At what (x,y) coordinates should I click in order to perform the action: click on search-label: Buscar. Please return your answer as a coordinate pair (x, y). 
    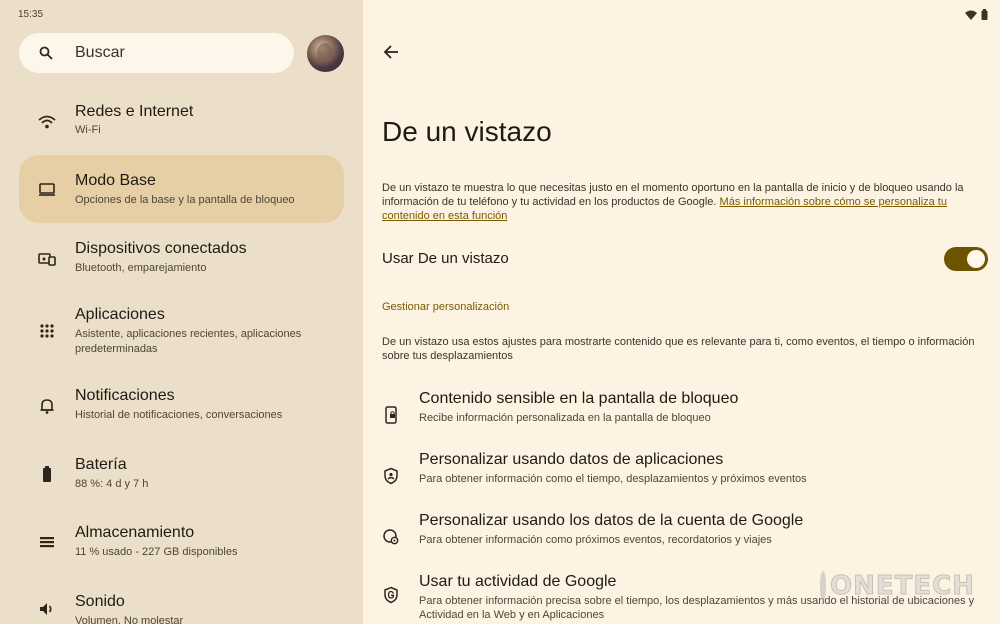
    Looking at the image, I should click on (100, 52).